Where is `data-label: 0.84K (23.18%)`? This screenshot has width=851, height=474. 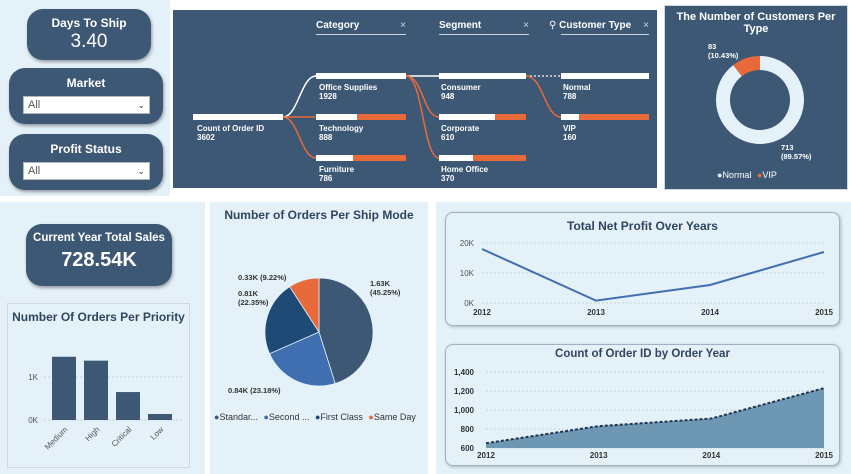 data-label: 0.84K (23.18%) is located at coordinates (254, 390).